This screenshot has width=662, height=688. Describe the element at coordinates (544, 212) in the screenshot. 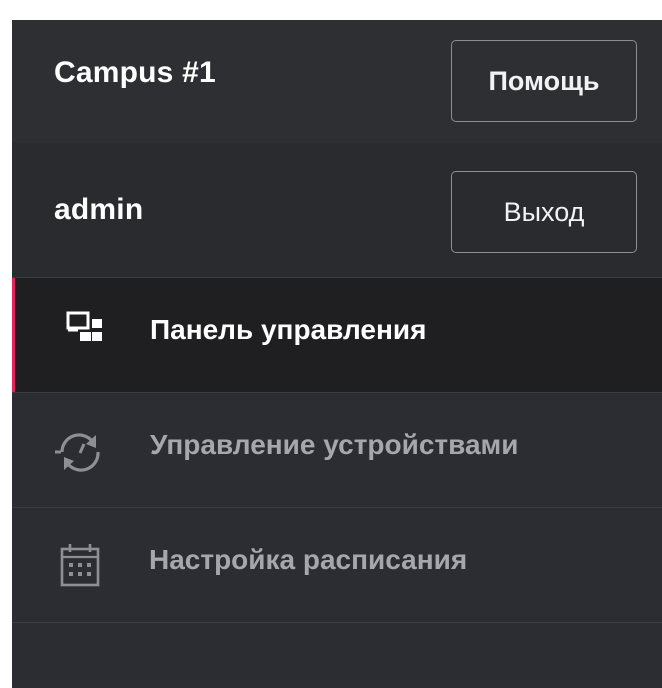

I see `logout-button: Выход` at that location.